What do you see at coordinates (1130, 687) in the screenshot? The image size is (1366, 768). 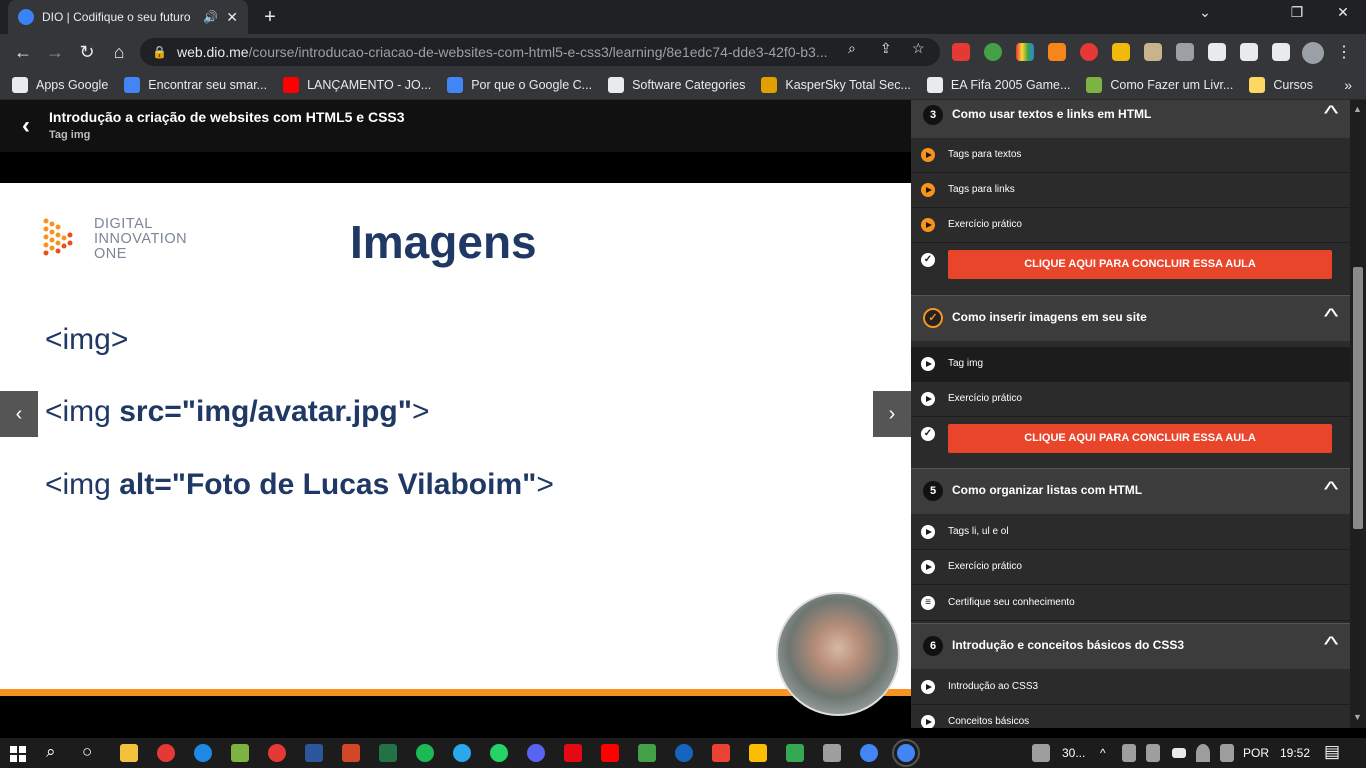 I see `lesson-item: Introdução ao CSS3` at bounding box center [1130, 687].